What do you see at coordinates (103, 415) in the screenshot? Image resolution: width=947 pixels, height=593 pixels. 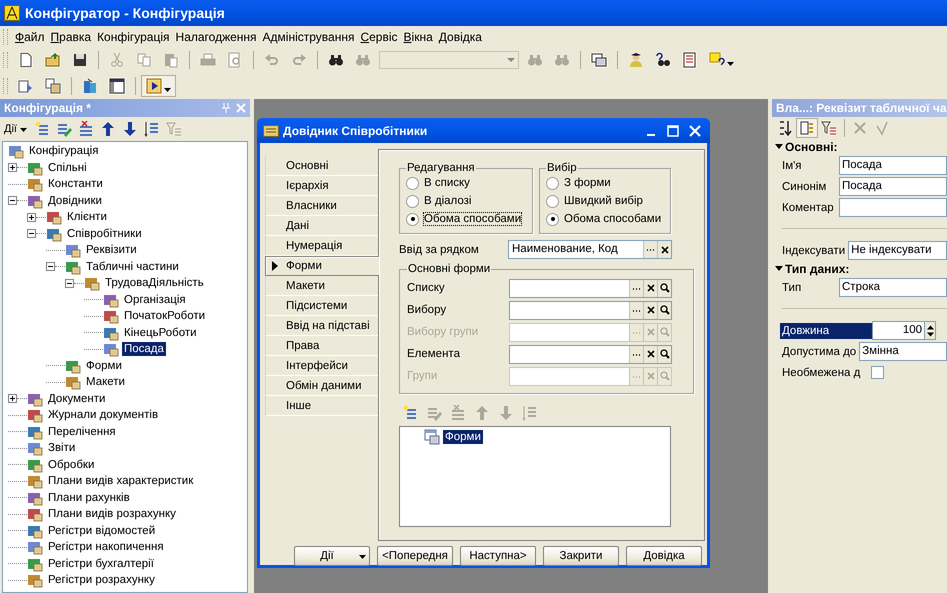 I see `tree-item: Журнали документів` at bounding box center [103, 415].